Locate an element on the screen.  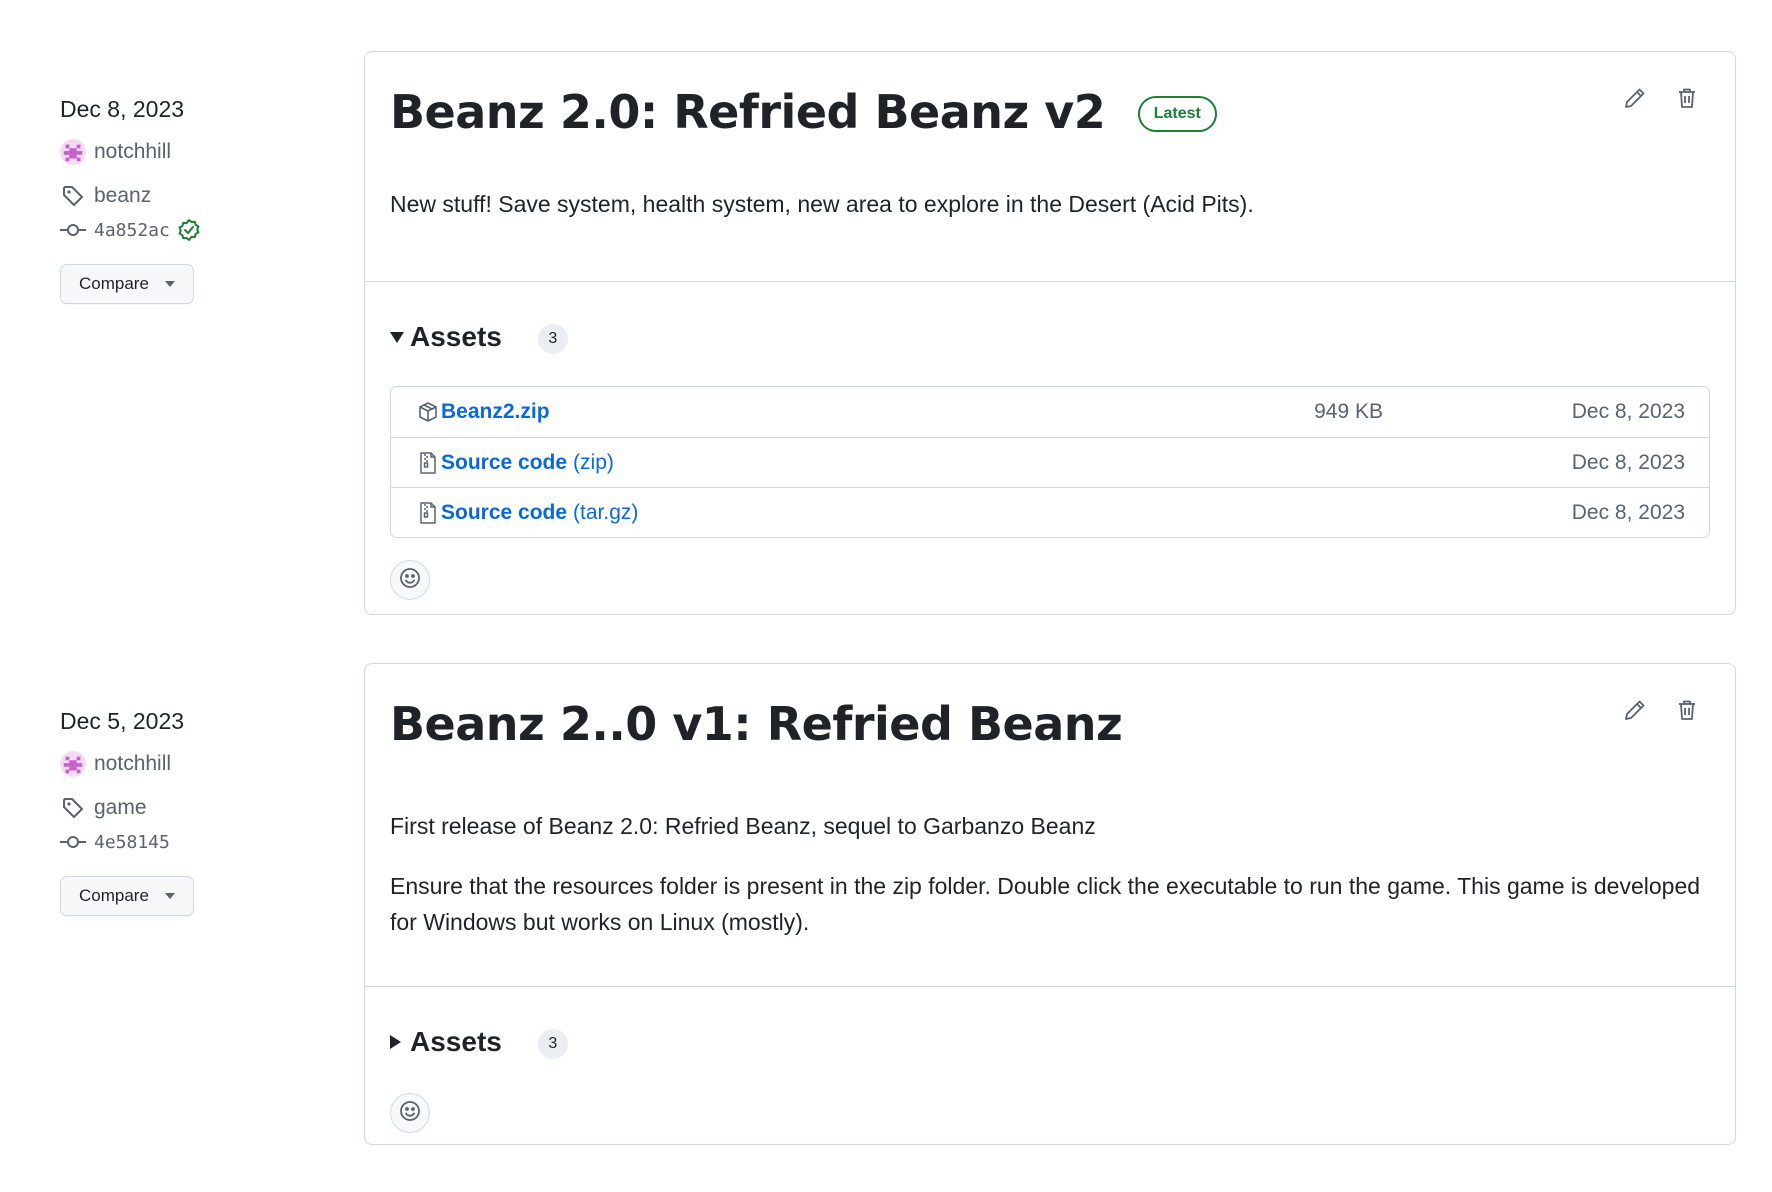
asset-format: (tar.gz) is located at coordinates (605, 513).